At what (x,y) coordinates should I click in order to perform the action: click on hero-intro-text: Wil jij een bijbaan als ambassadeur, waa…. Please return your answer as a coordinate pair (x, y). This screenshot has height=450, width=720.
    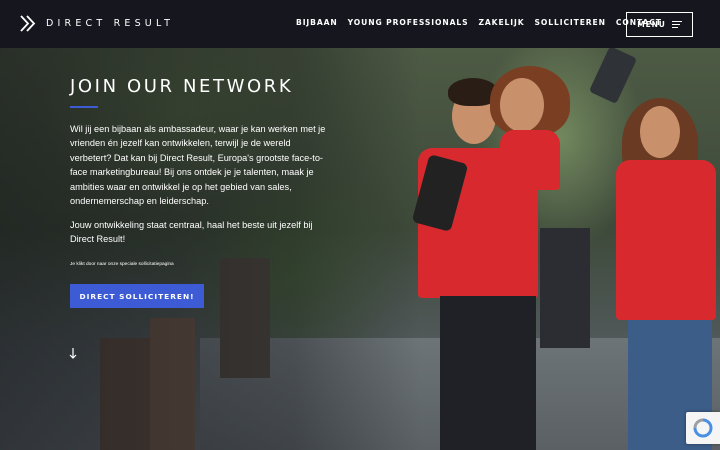
    Looking at the image, I should click on (198, 165).